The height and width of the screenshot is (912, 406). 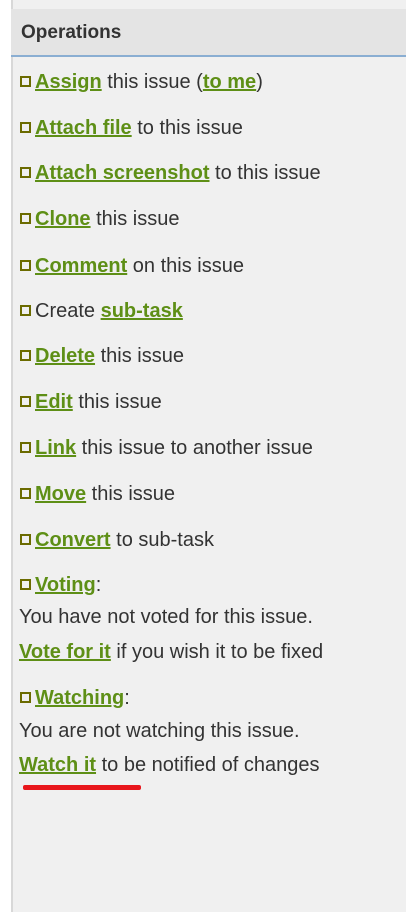 I want to click on watch-it-link: Watch it, so click(x=57, y=765).